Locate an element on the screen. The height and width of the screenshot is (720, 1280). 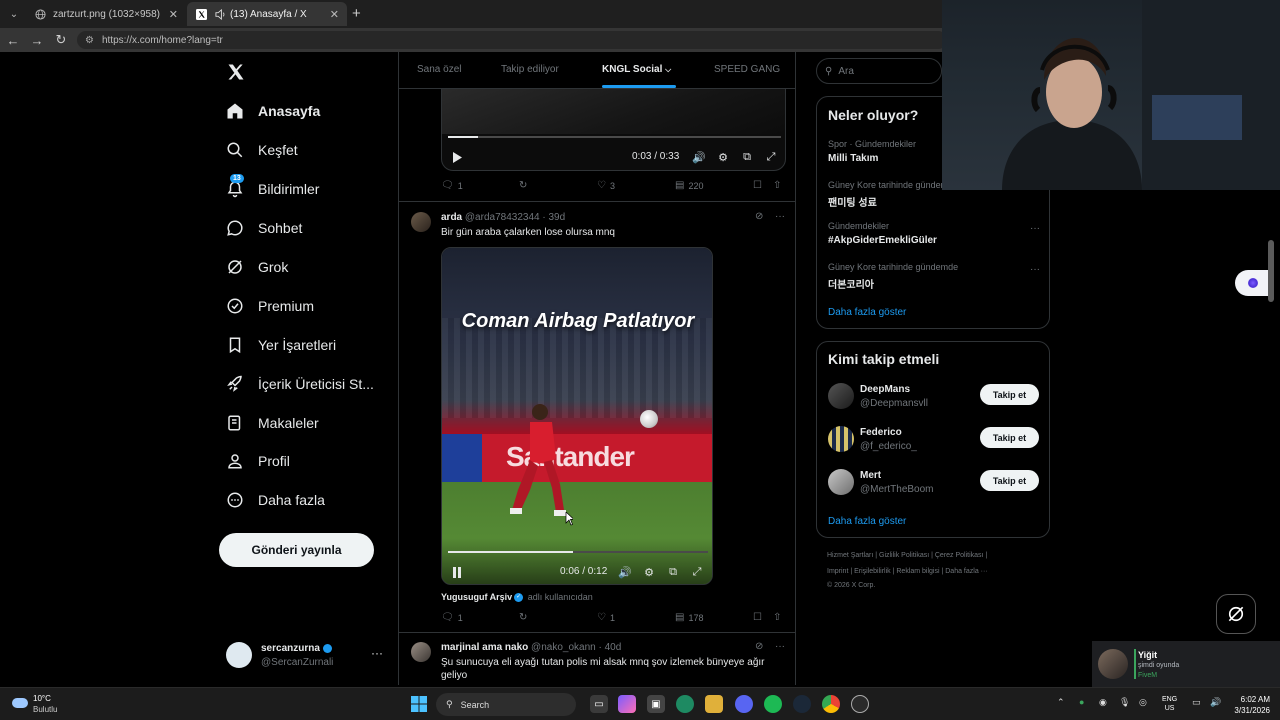
search-input: ⚲ Ara is located at coordinates (879, 71).